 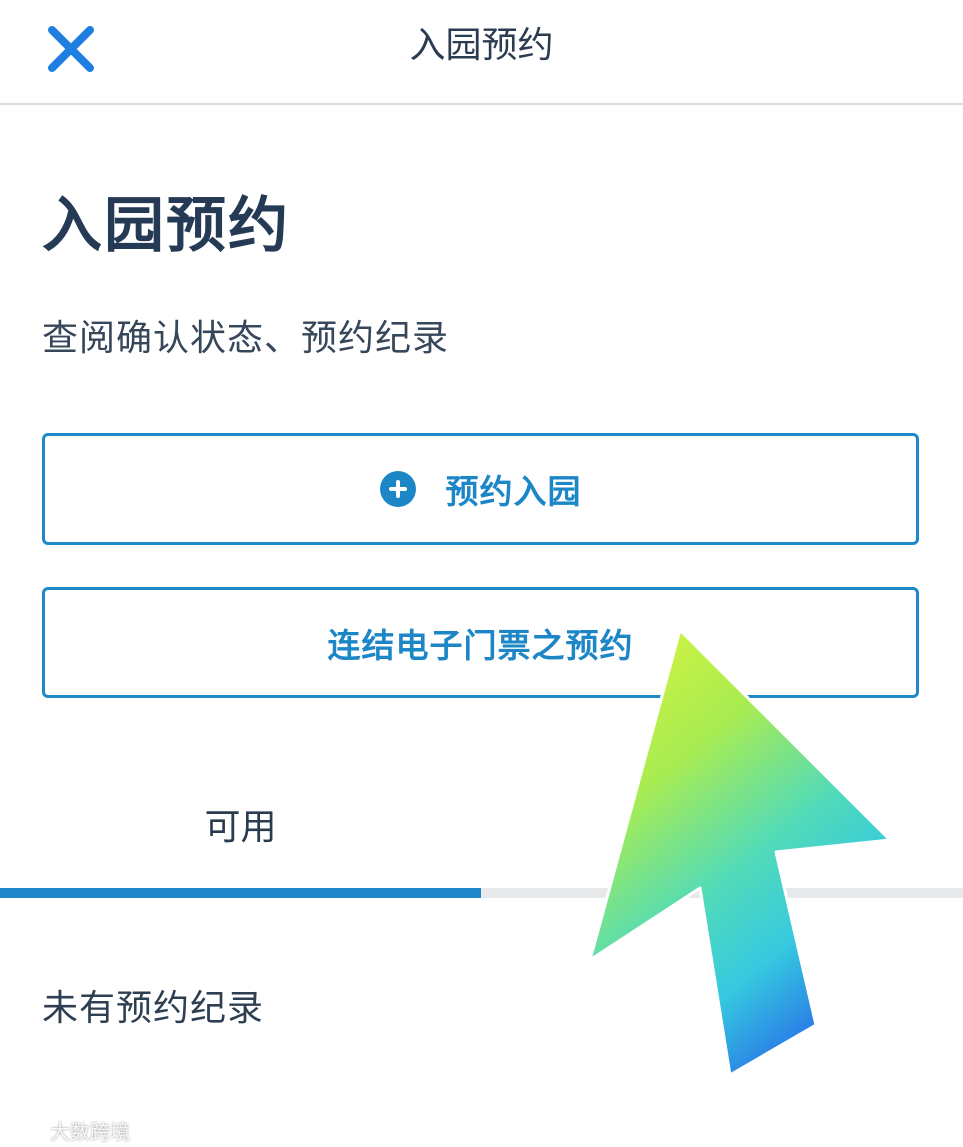 I want to click on page-subtitle: 查阅确认状态、预约纪录, so click(x=246, y=338).